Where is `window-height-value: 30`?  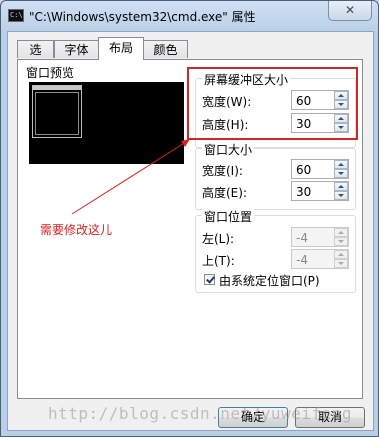 window-height-value: 30 is located at coordinates (303, 192).